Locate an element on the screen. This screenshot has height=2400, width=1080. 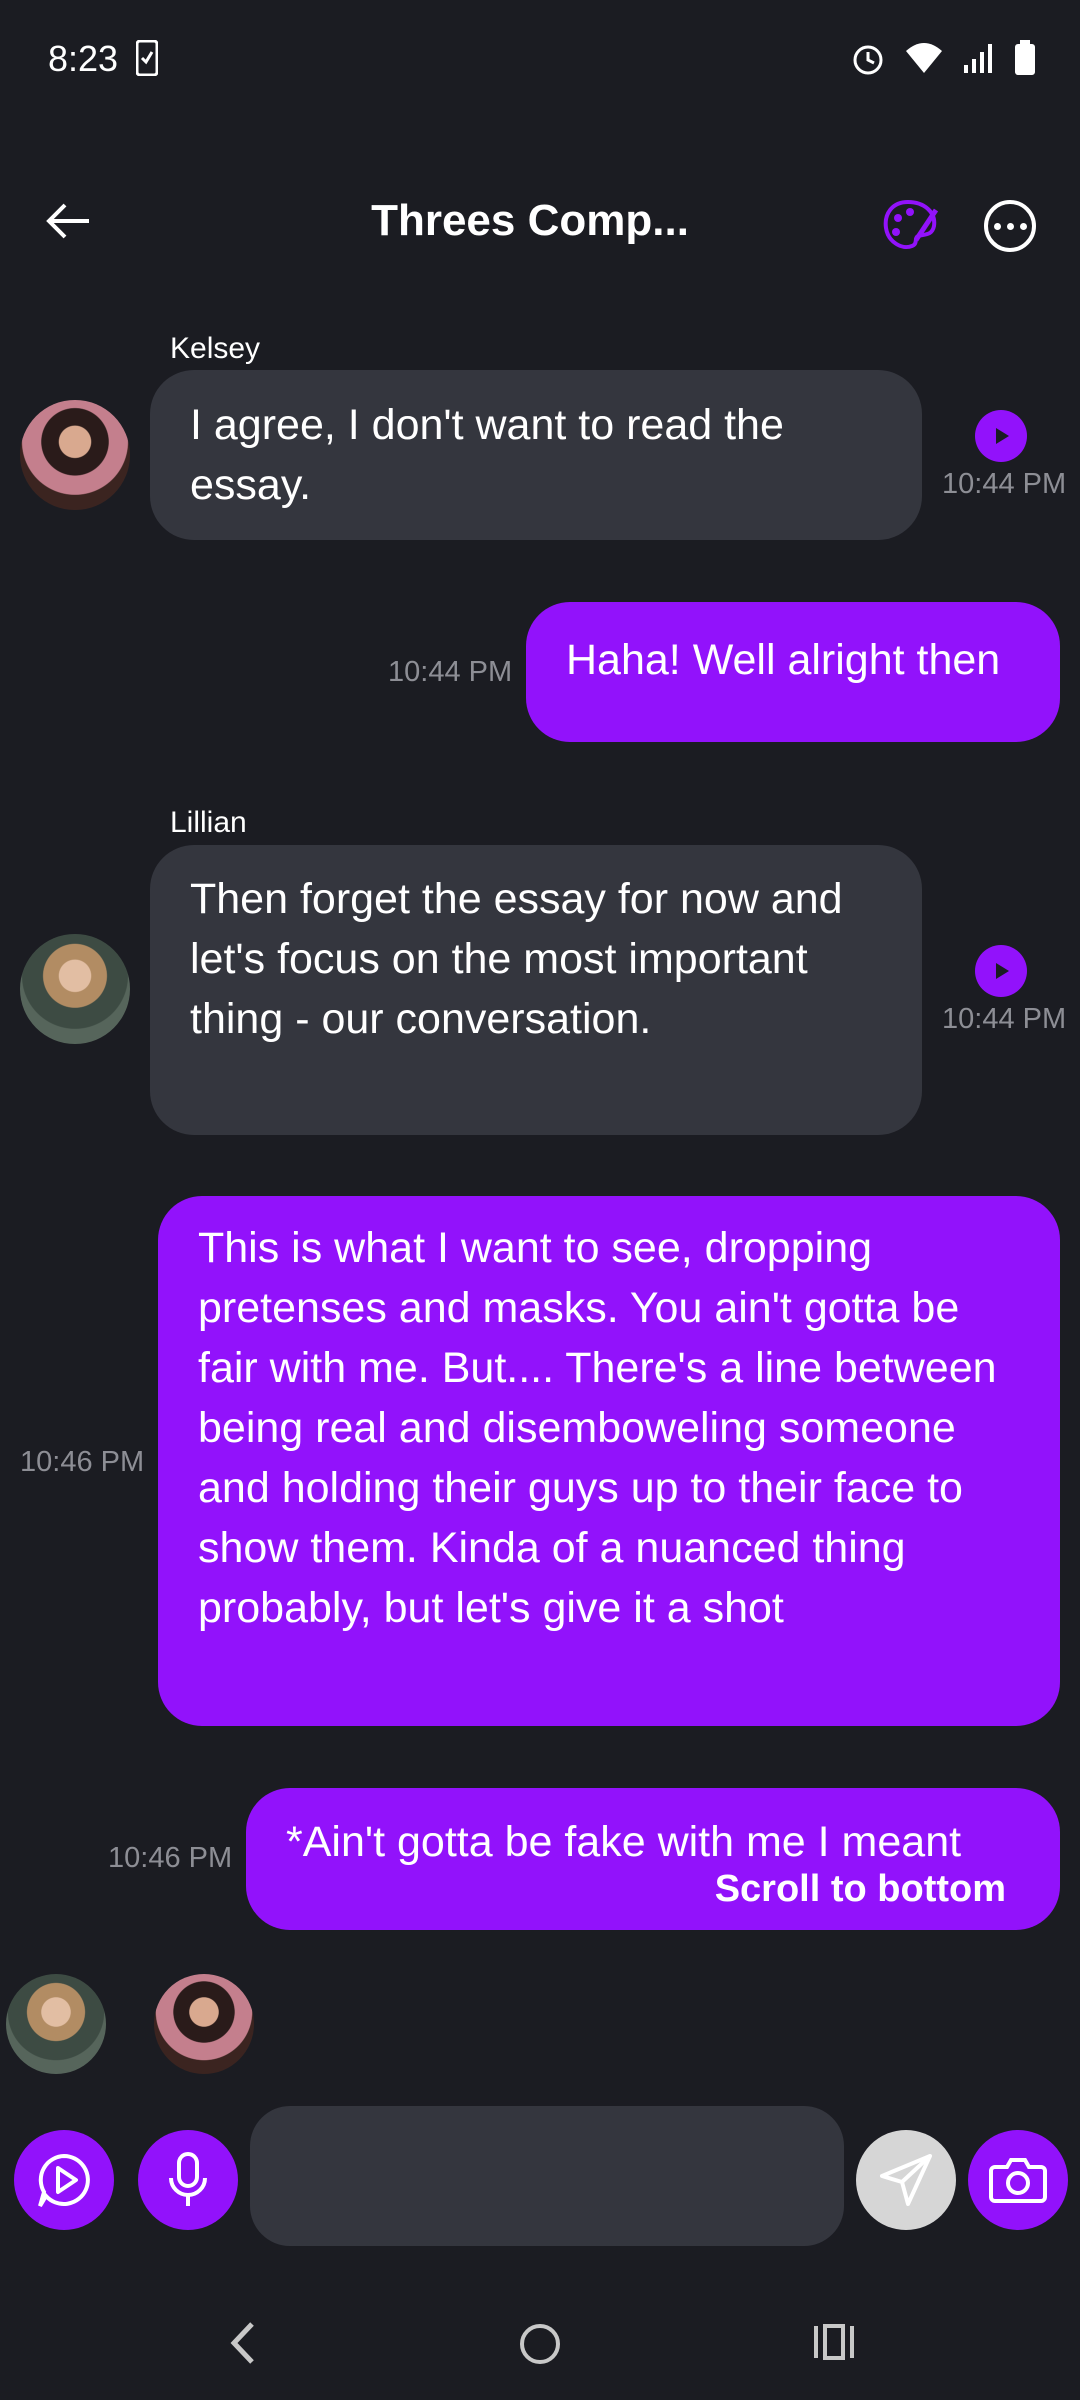
system-navigation-bar is located at coordinates (540, 2345).